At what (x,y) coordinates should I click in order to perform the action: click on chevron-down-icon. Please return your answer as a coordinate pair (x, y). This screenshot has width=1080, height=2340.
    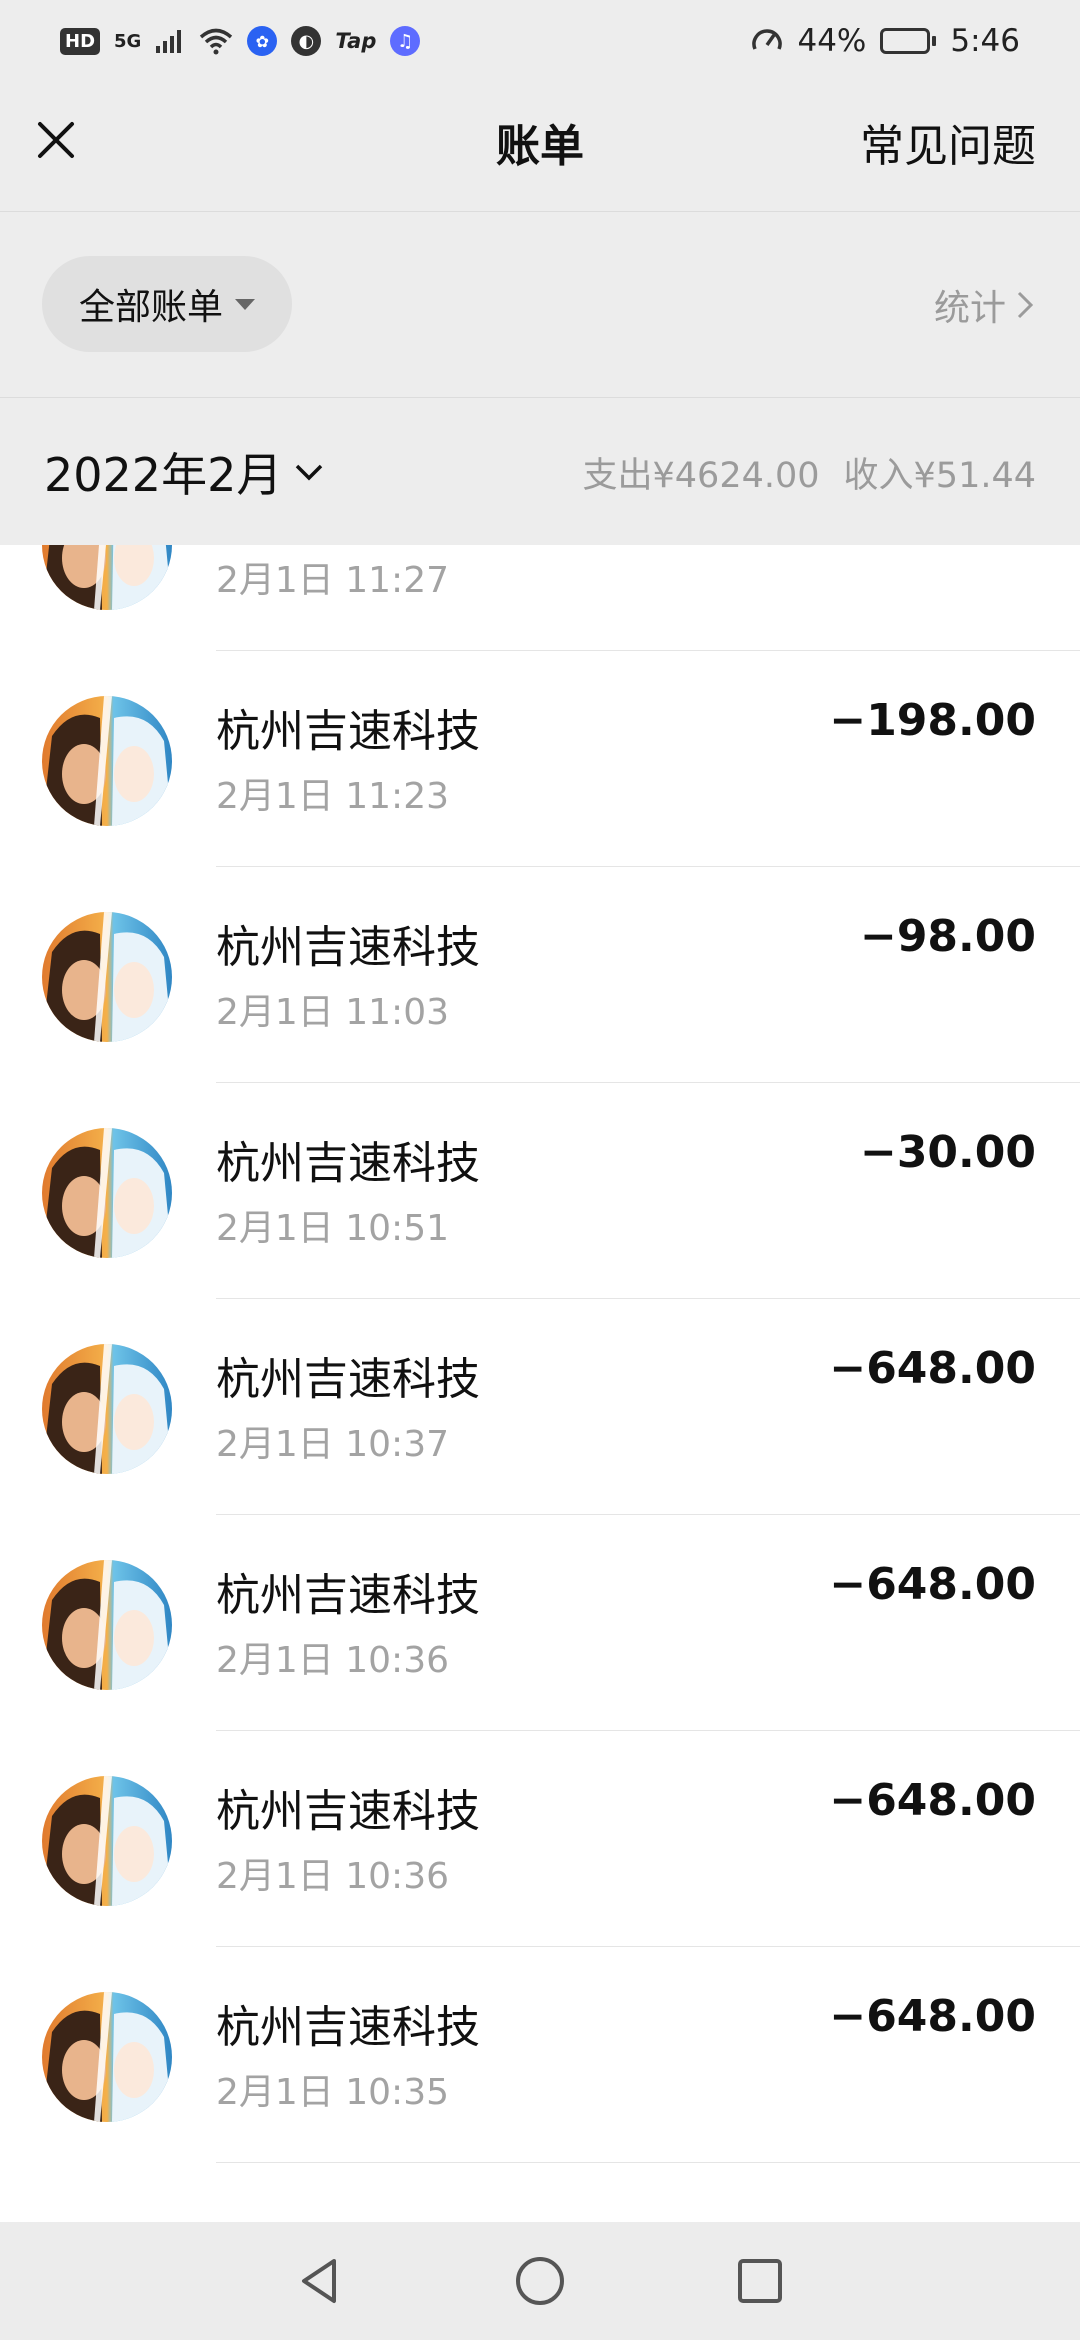
    Looking at the image, I should click on (309, 472).